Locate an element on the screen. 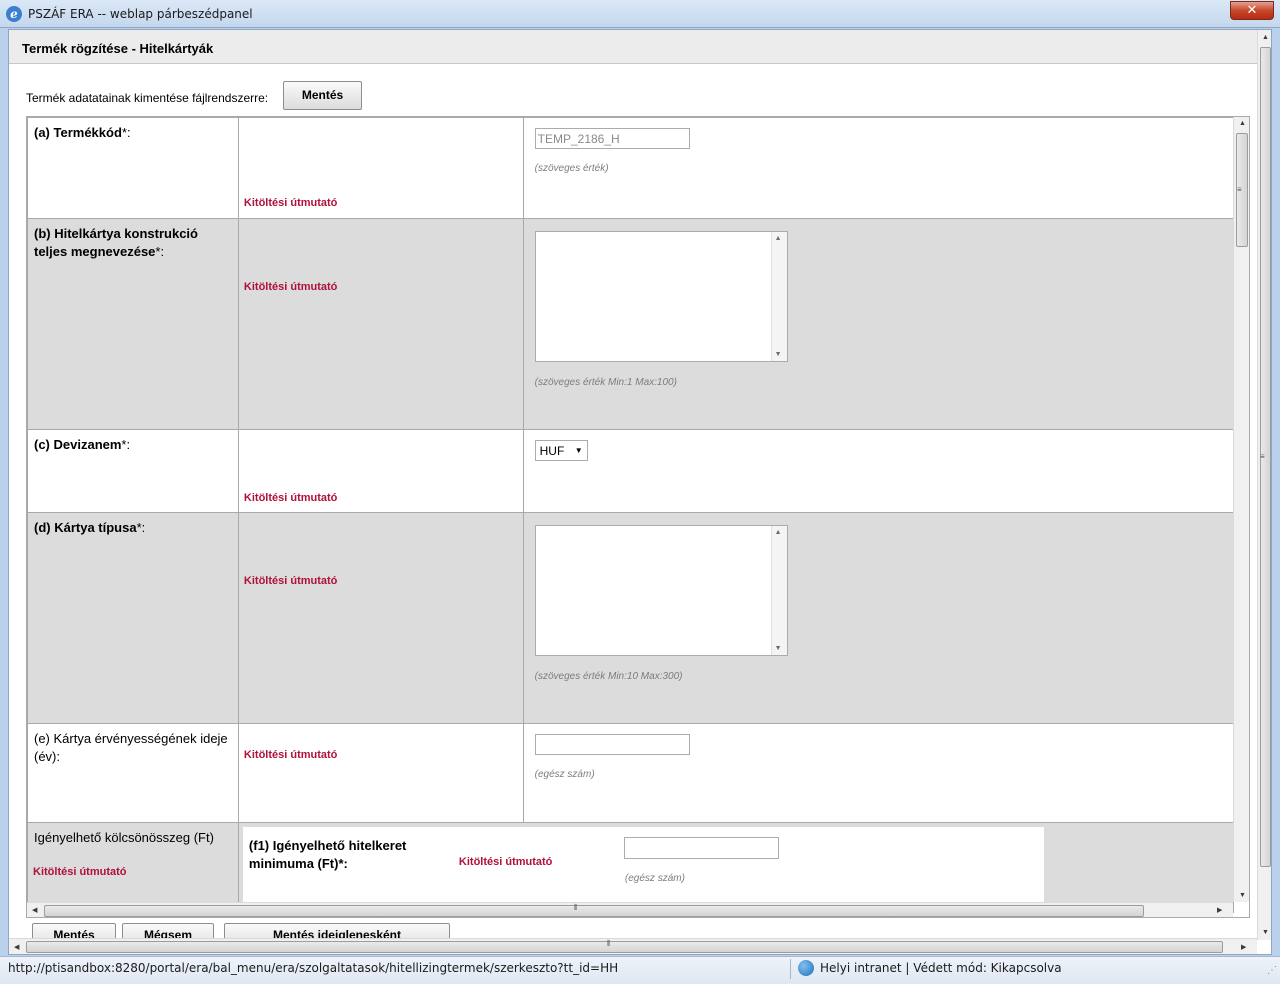 This screenshot has width=1280, height=984. frame-horizontal-scrollbar: ◀ ⦀ ▶ is located at coordinates (630, 909).